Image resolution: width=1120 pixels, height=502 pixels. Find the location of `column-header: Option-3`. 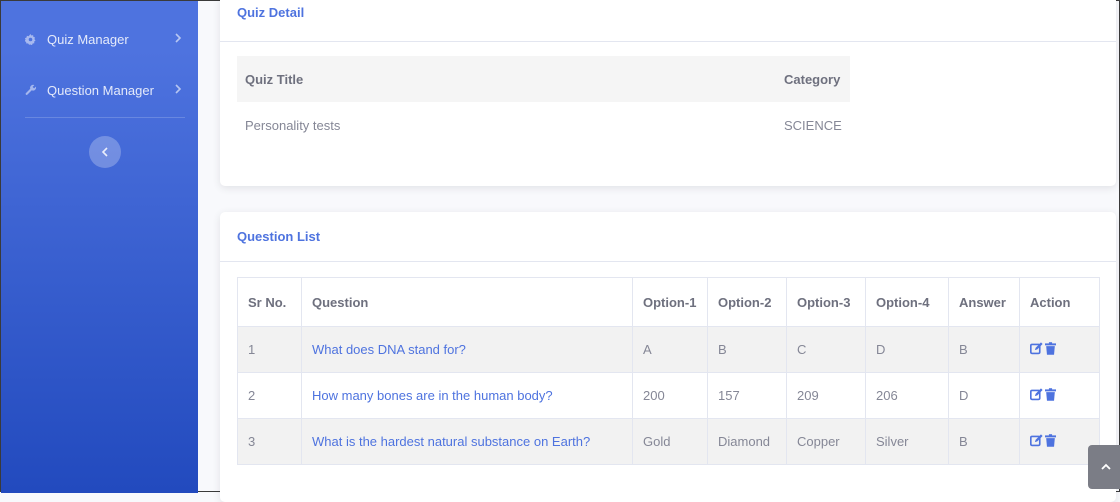

column-header: Option-3 is located at coordinates (826, 302).